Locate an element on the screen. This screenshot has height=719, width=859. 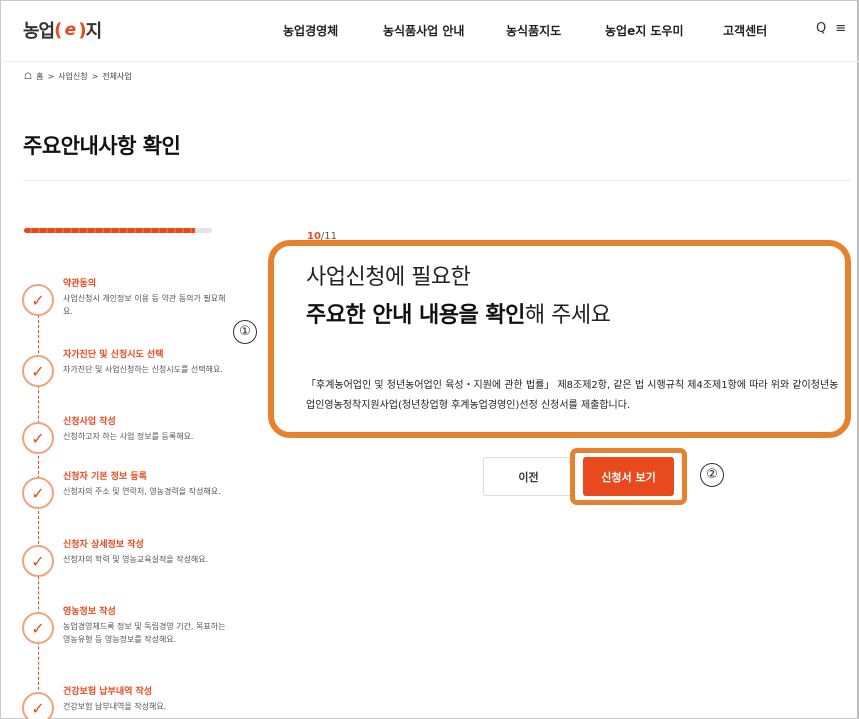
nav-item-agri-map: 농식품지도 is located at coordinates (533, 30).